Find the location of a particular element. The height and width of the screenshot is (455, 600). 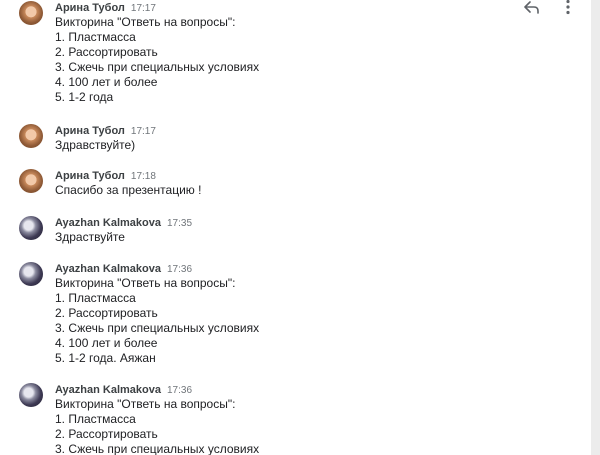

message-header: Арина Тубол 17:18 is located at coordinates (105, 174).